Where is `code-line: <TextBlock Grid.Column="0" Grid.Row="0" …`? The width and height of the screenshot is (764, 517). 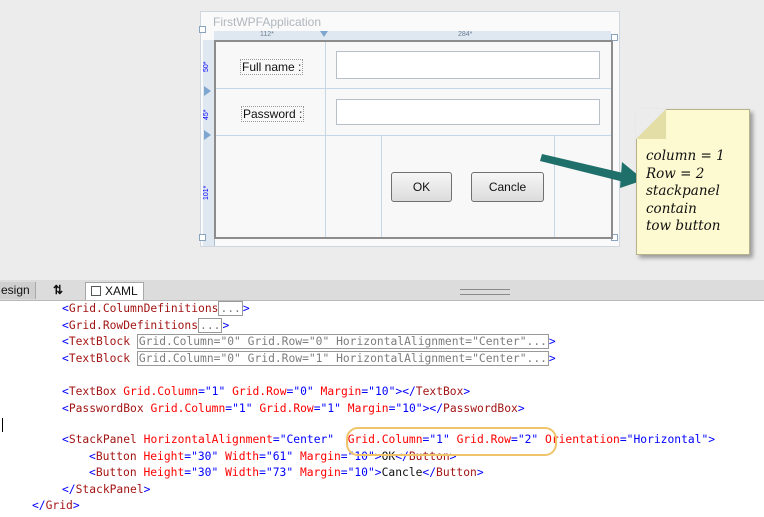
code-line: <TextBlock Grid.Column="0" Grid.Row="0" … is located at coordinates (309, 341).